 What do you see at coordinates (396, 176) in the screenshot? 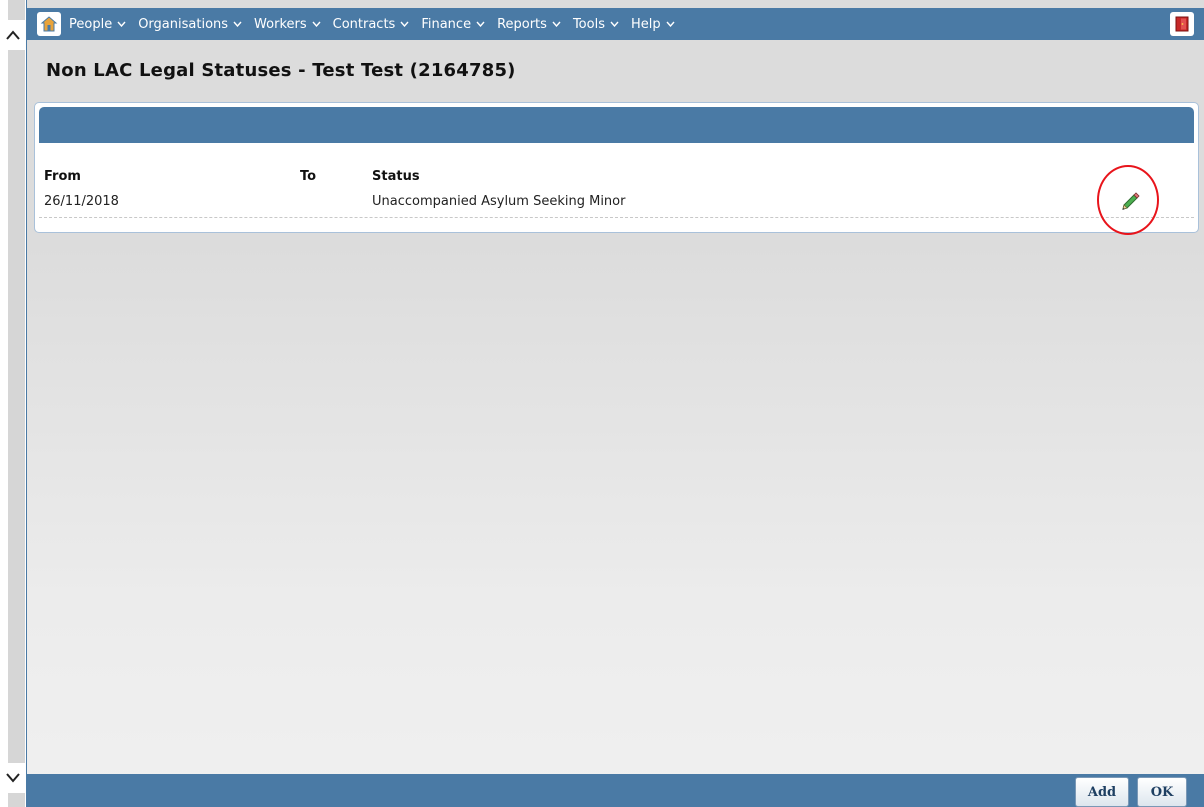
I see `column-header-status: Status` at bounding box center [396, 176].